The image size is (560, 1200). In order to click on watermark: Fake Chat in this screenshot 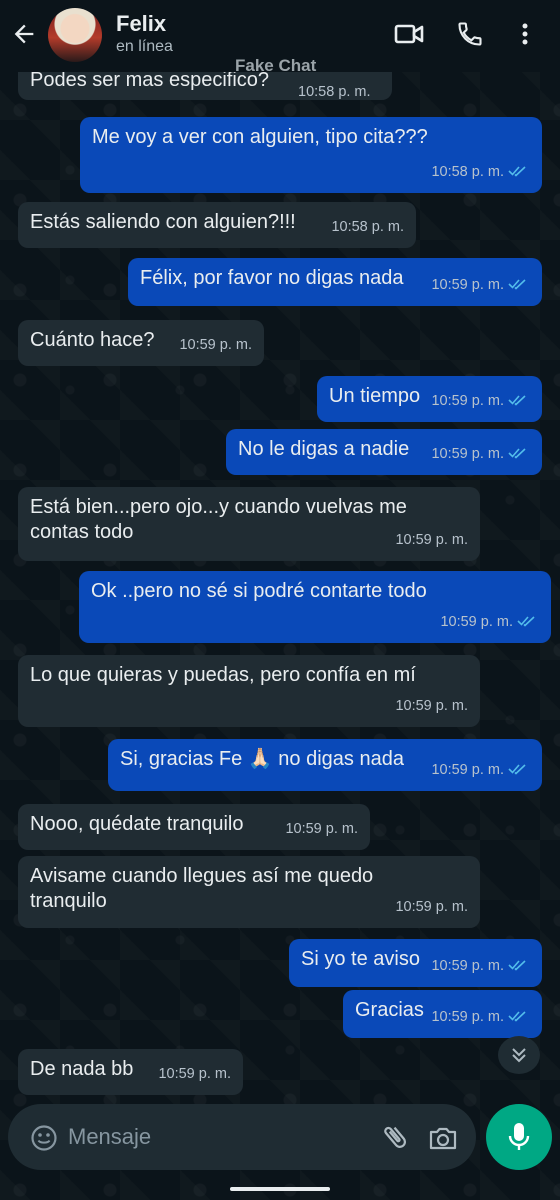, I will do `click(276, 65)`.